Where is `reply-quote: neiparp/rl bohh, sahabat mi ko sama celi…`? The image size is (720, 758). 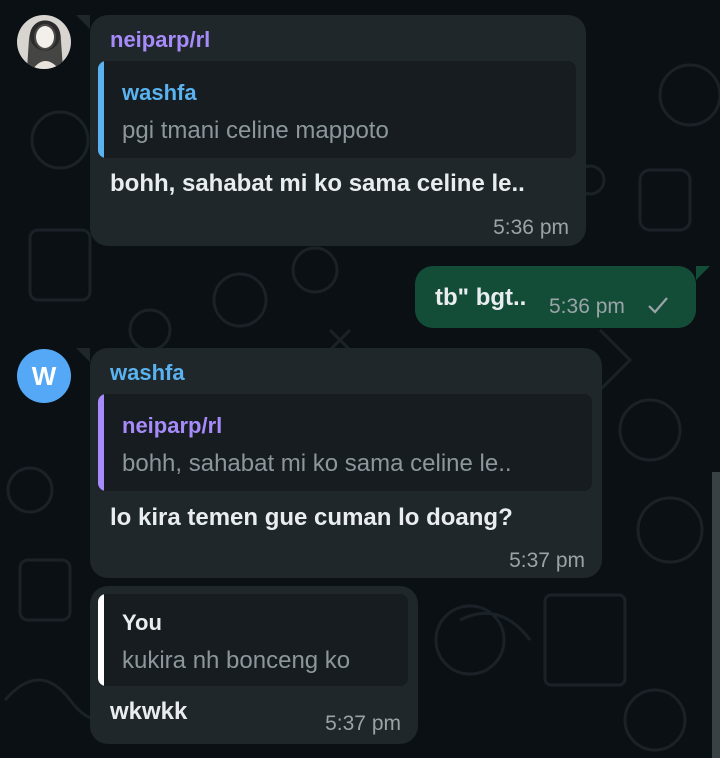
reply-quote: neiparp/rl bohh, sahabat mi ko sama celi… is located at coordinates (345, 442).